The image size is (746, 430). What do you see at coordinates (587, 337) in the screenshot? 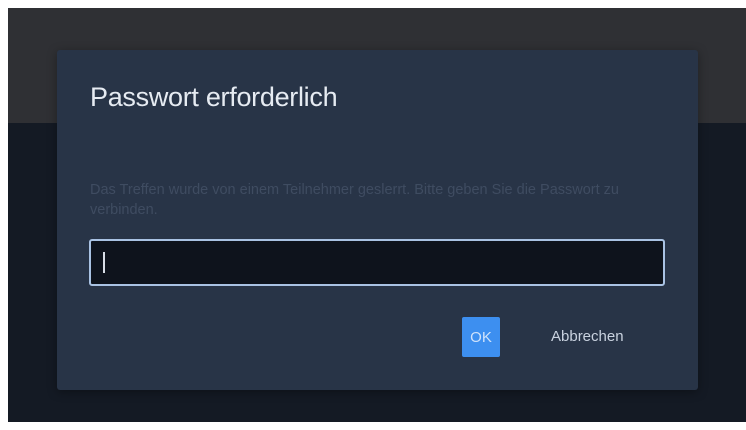
I see `cancel-button: Abbrechen` at bounding box center [587, 337].